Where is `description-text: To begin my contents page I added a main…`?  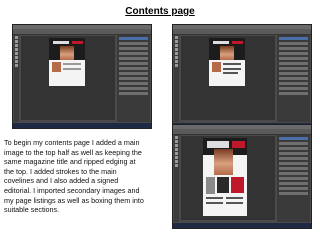 description-text: To begin my contents page I added a main… is located at coordinates (74, 176).